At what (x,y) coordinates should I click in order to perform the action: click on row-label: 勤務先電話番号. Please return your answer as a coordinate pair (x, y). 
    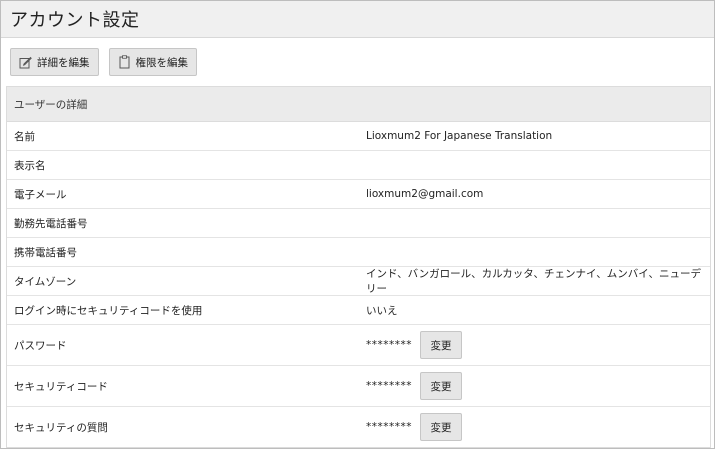
    Looking at the image, I should click on (51, 223).